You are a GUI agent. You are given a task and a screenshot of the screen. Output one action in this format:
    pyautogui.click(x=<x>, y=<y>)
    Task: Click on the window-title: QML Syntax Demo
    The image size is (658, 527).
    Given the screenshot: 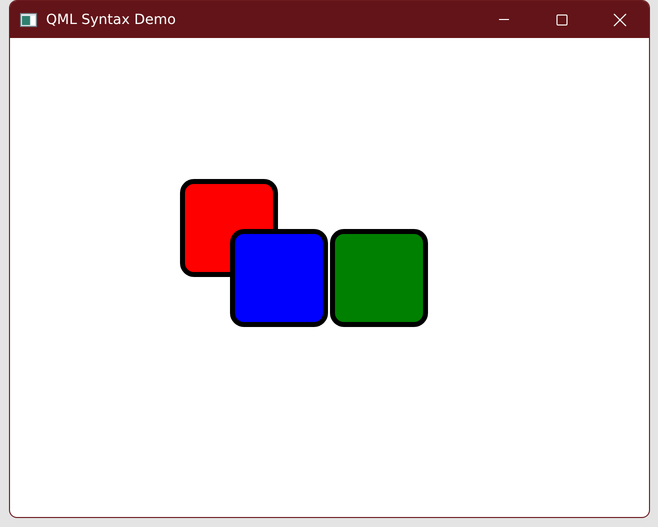 What is the action you would take?
    pyautogui.click(x=111, y=20)
    